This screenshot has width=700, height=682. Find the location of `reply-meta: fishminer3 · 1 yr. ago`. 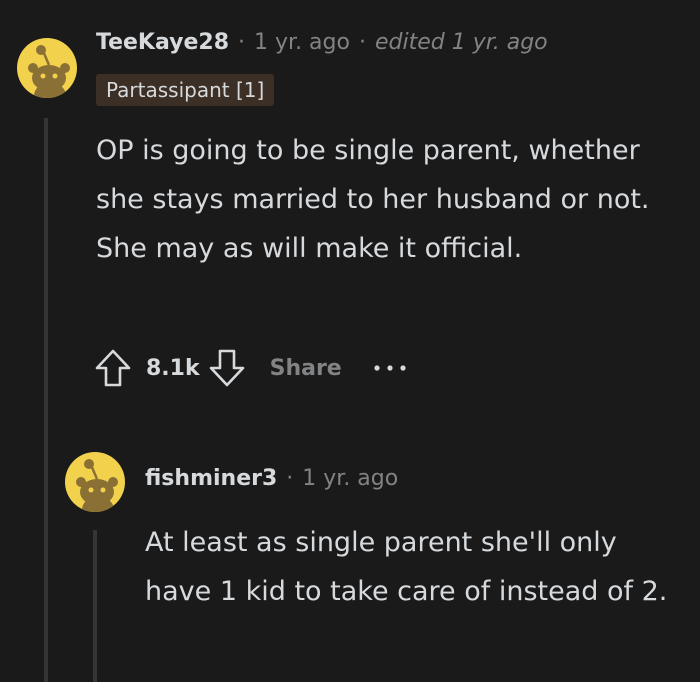

reply-meta: fishminer3 · 1 yr. ago is located at coordinates (271, 478).